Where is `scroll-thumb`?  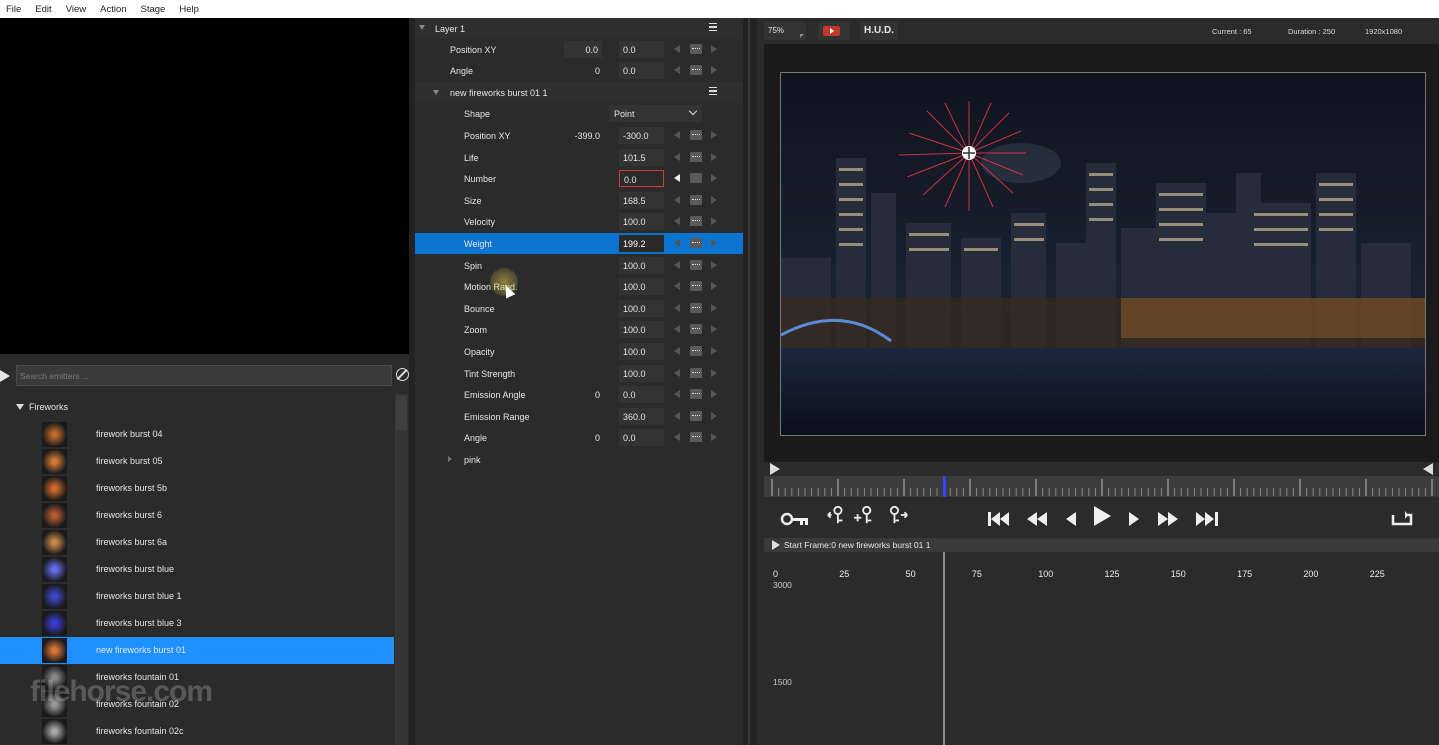 scroll-thumb is located at coordinates (401, 413).